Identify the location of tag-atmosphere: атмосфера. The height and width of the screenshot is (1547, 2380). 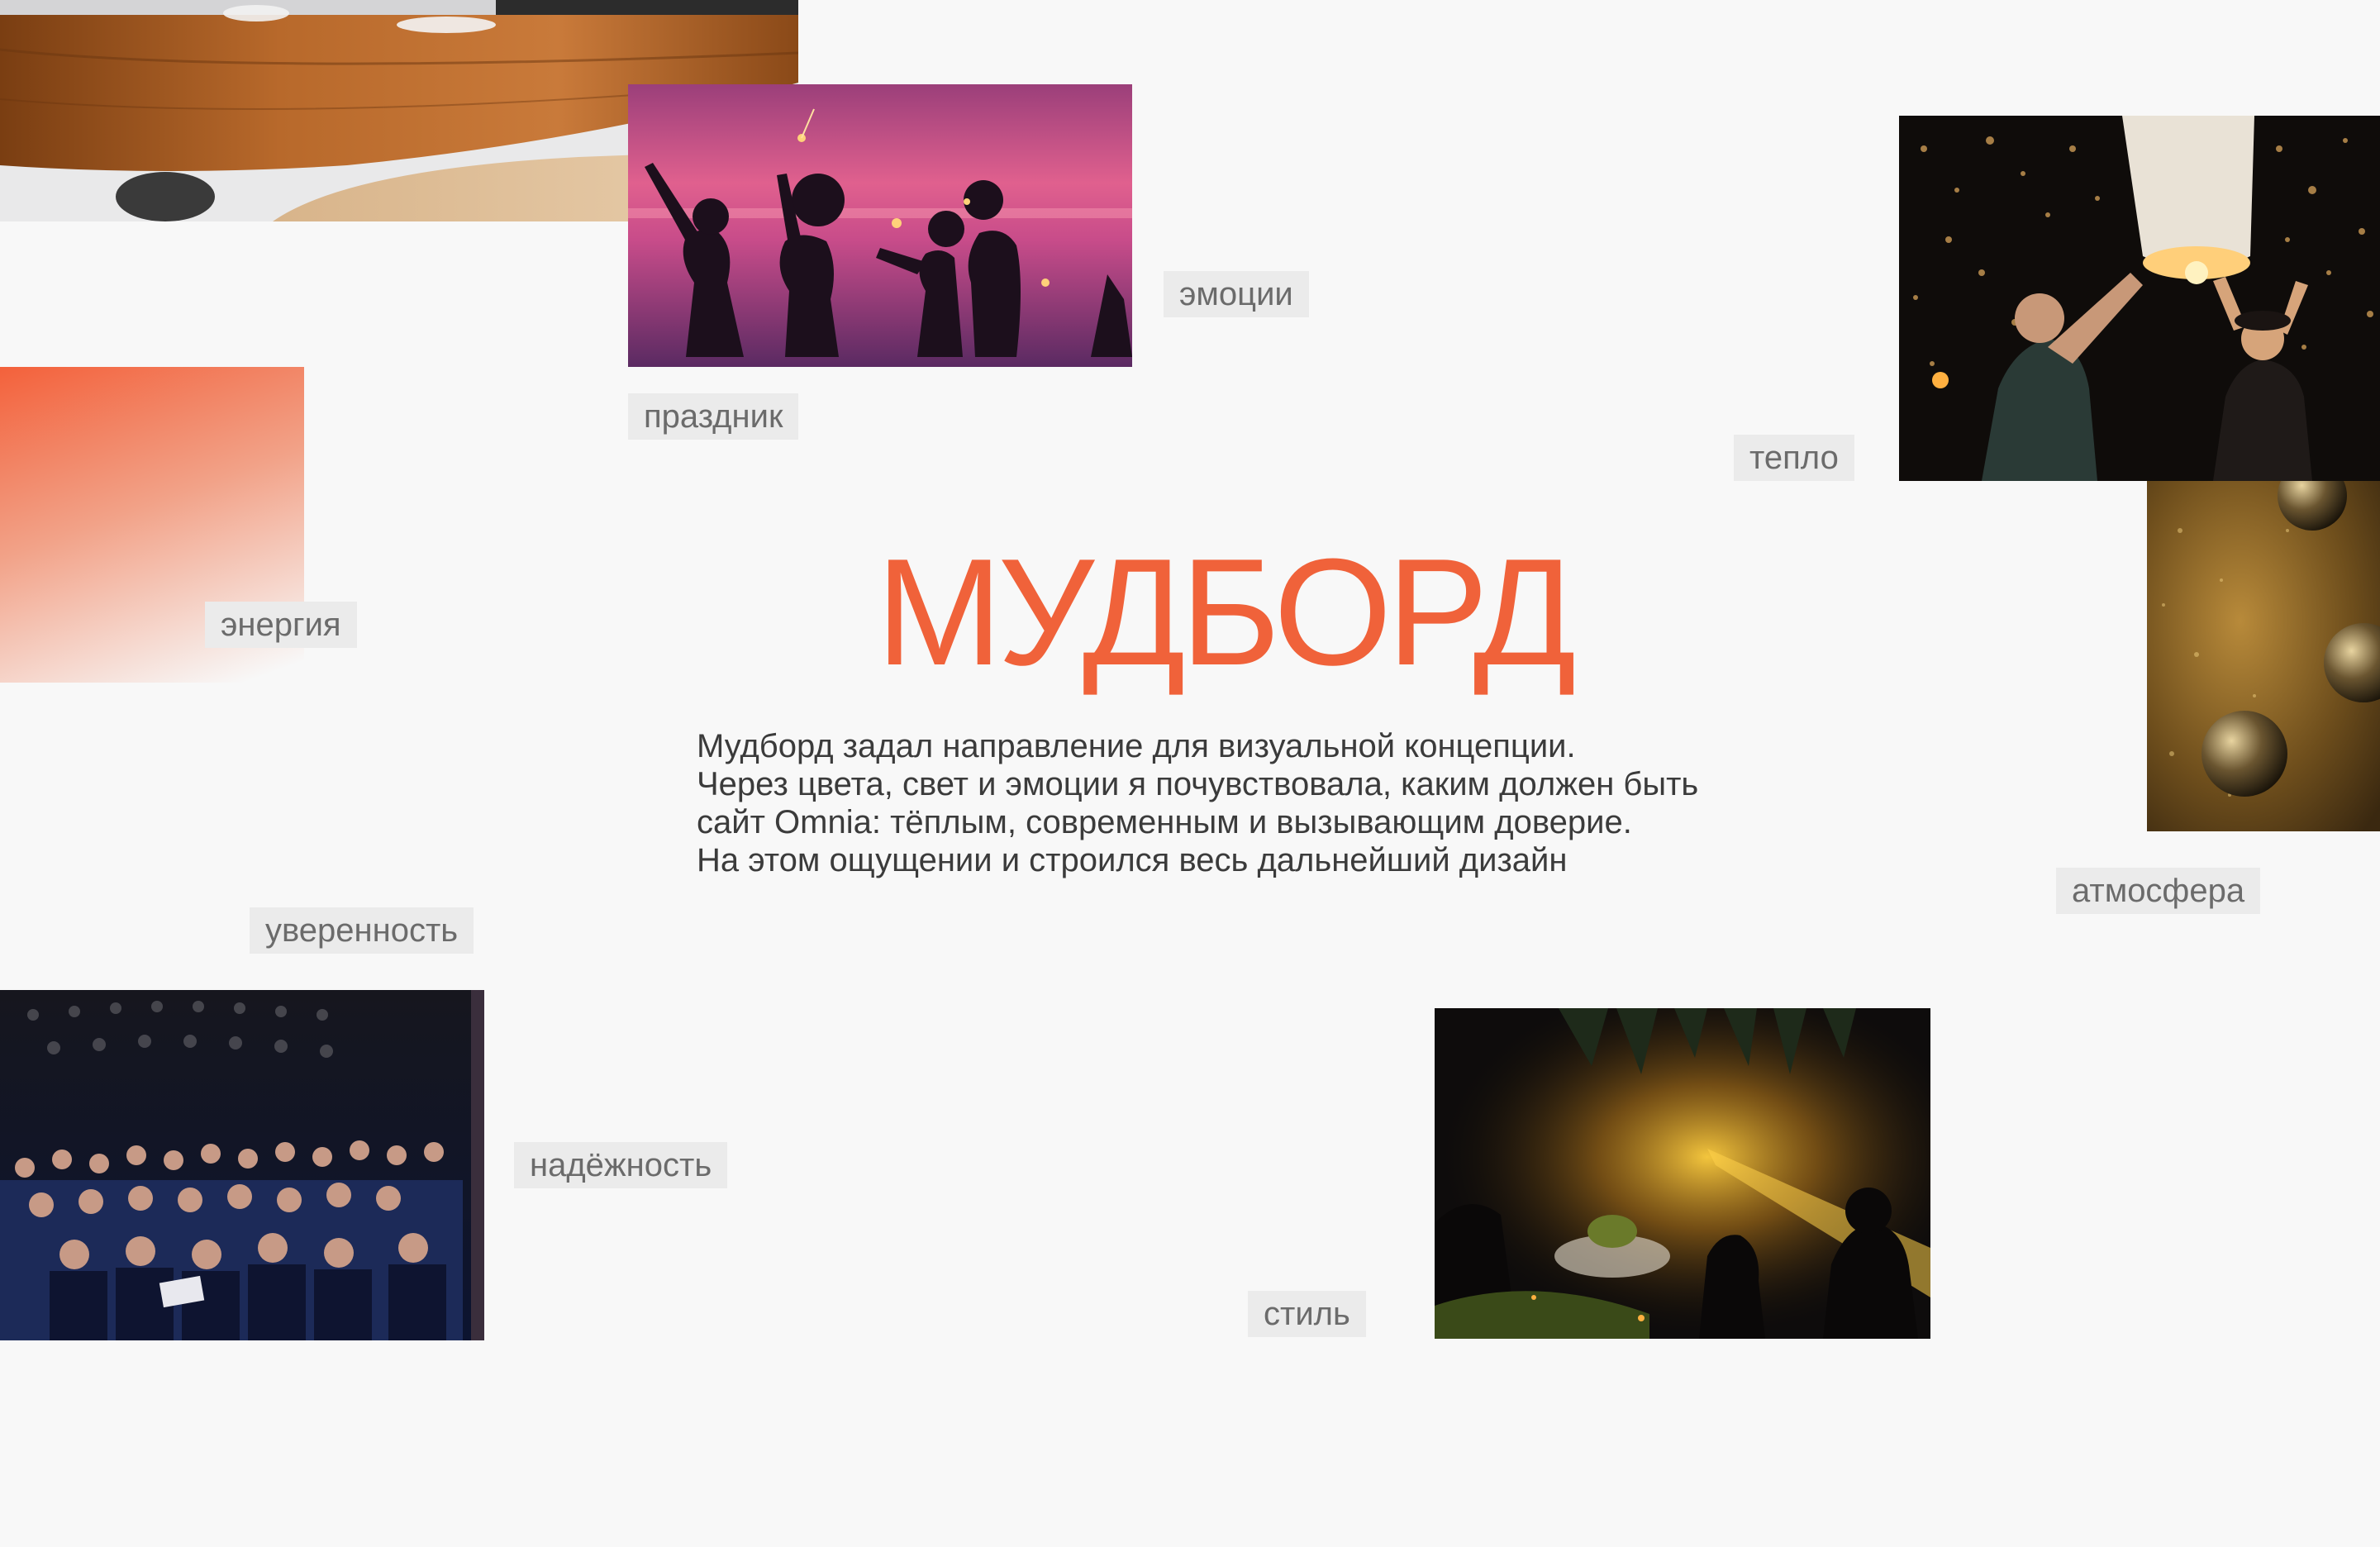
(2158, 891).